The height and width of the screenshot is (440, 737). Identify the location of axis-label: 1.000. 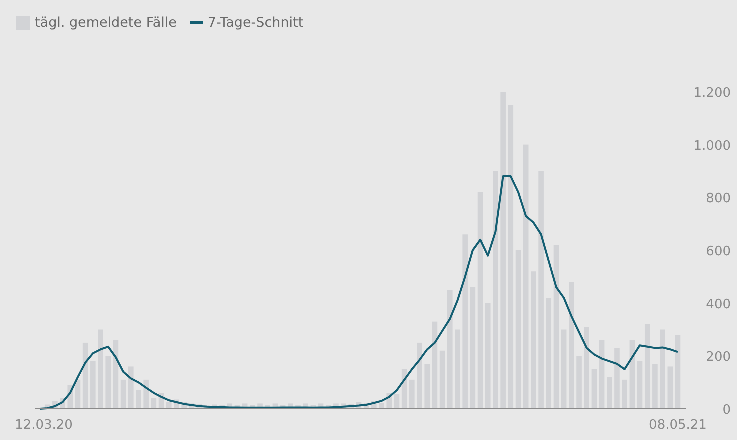
(712, 146).